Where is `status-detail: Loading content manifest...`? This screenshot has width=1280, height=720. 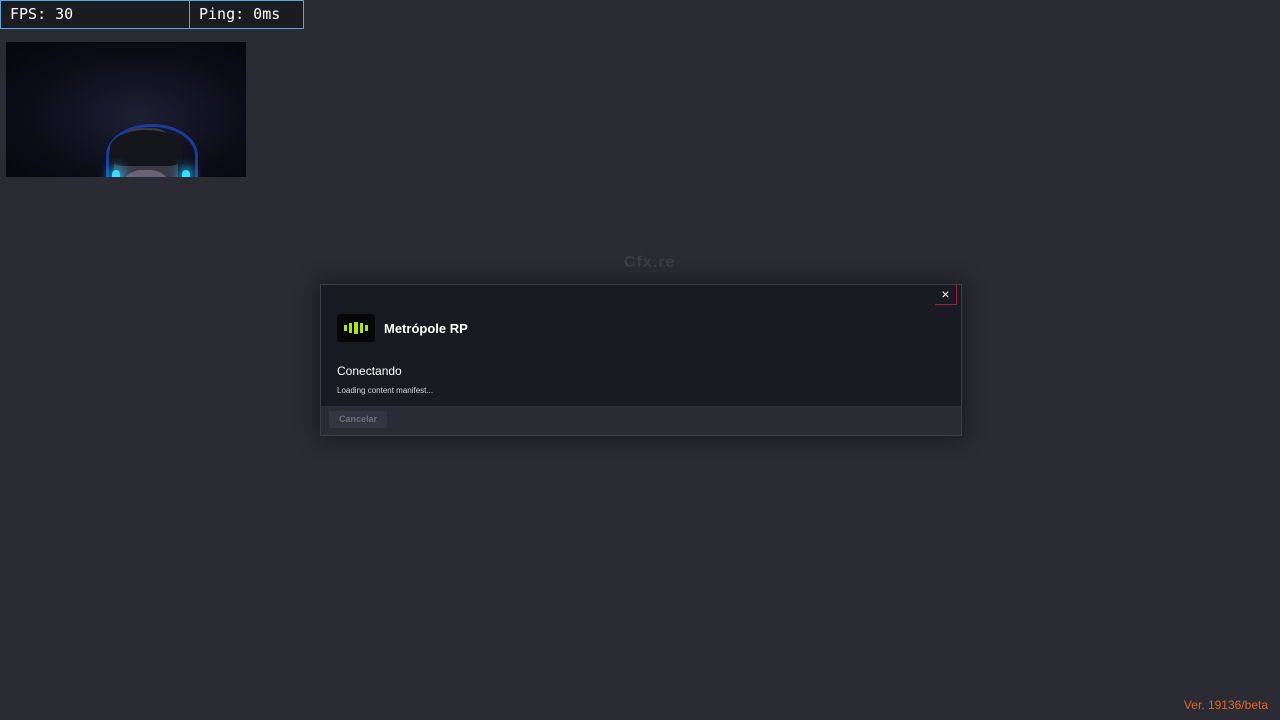 status-detail: Loading content manifest... is located at coordinates (385, 390).